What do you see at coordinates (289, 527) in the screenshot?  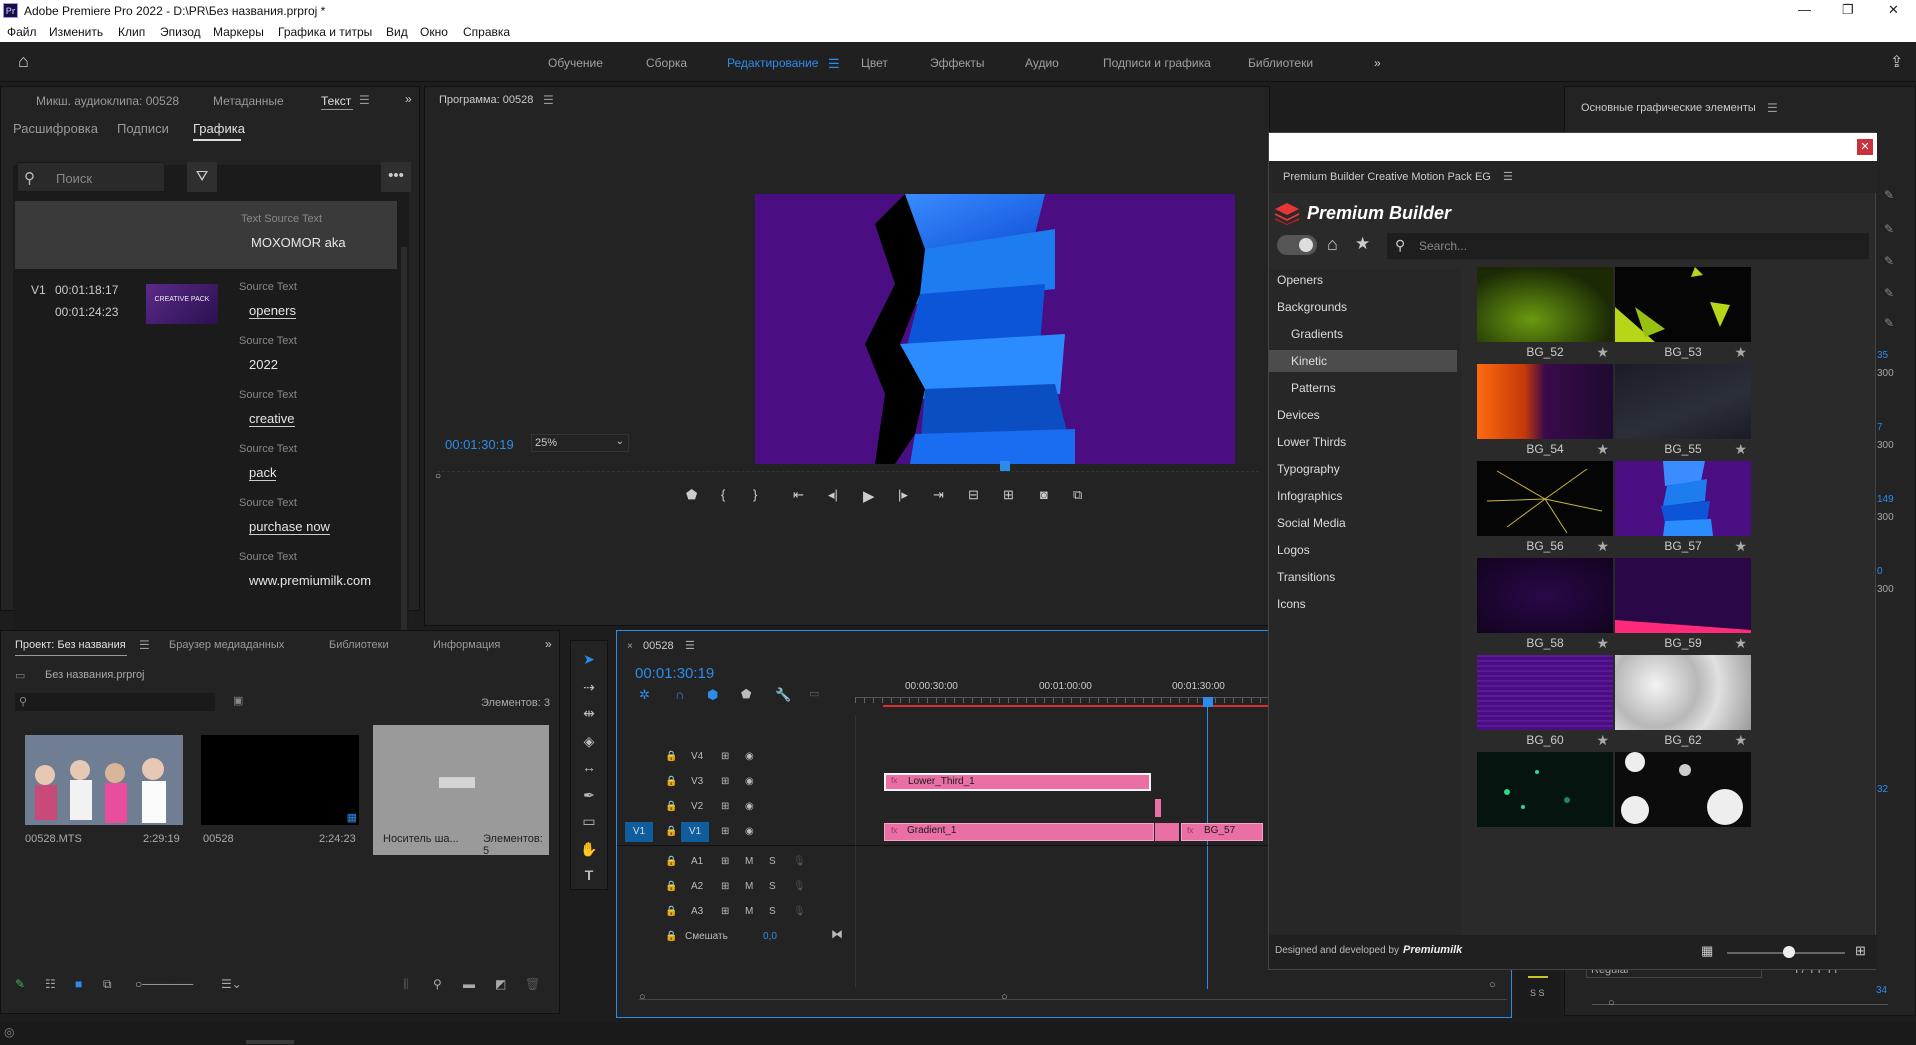 I see `item-value: purchase now` at bounding box center [289, 527].